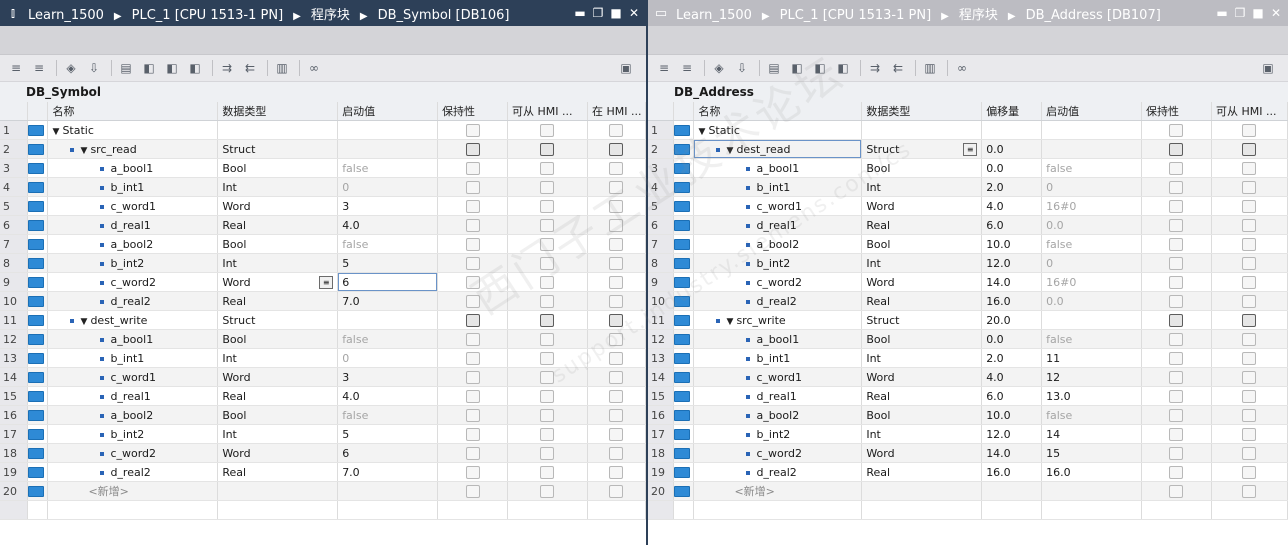 This screenshot has height=545, width=1288. What do you see at coordinates (133, 491) in the screenshot?
I see `name-cell: <新增>` at bounding box center [133, 491].